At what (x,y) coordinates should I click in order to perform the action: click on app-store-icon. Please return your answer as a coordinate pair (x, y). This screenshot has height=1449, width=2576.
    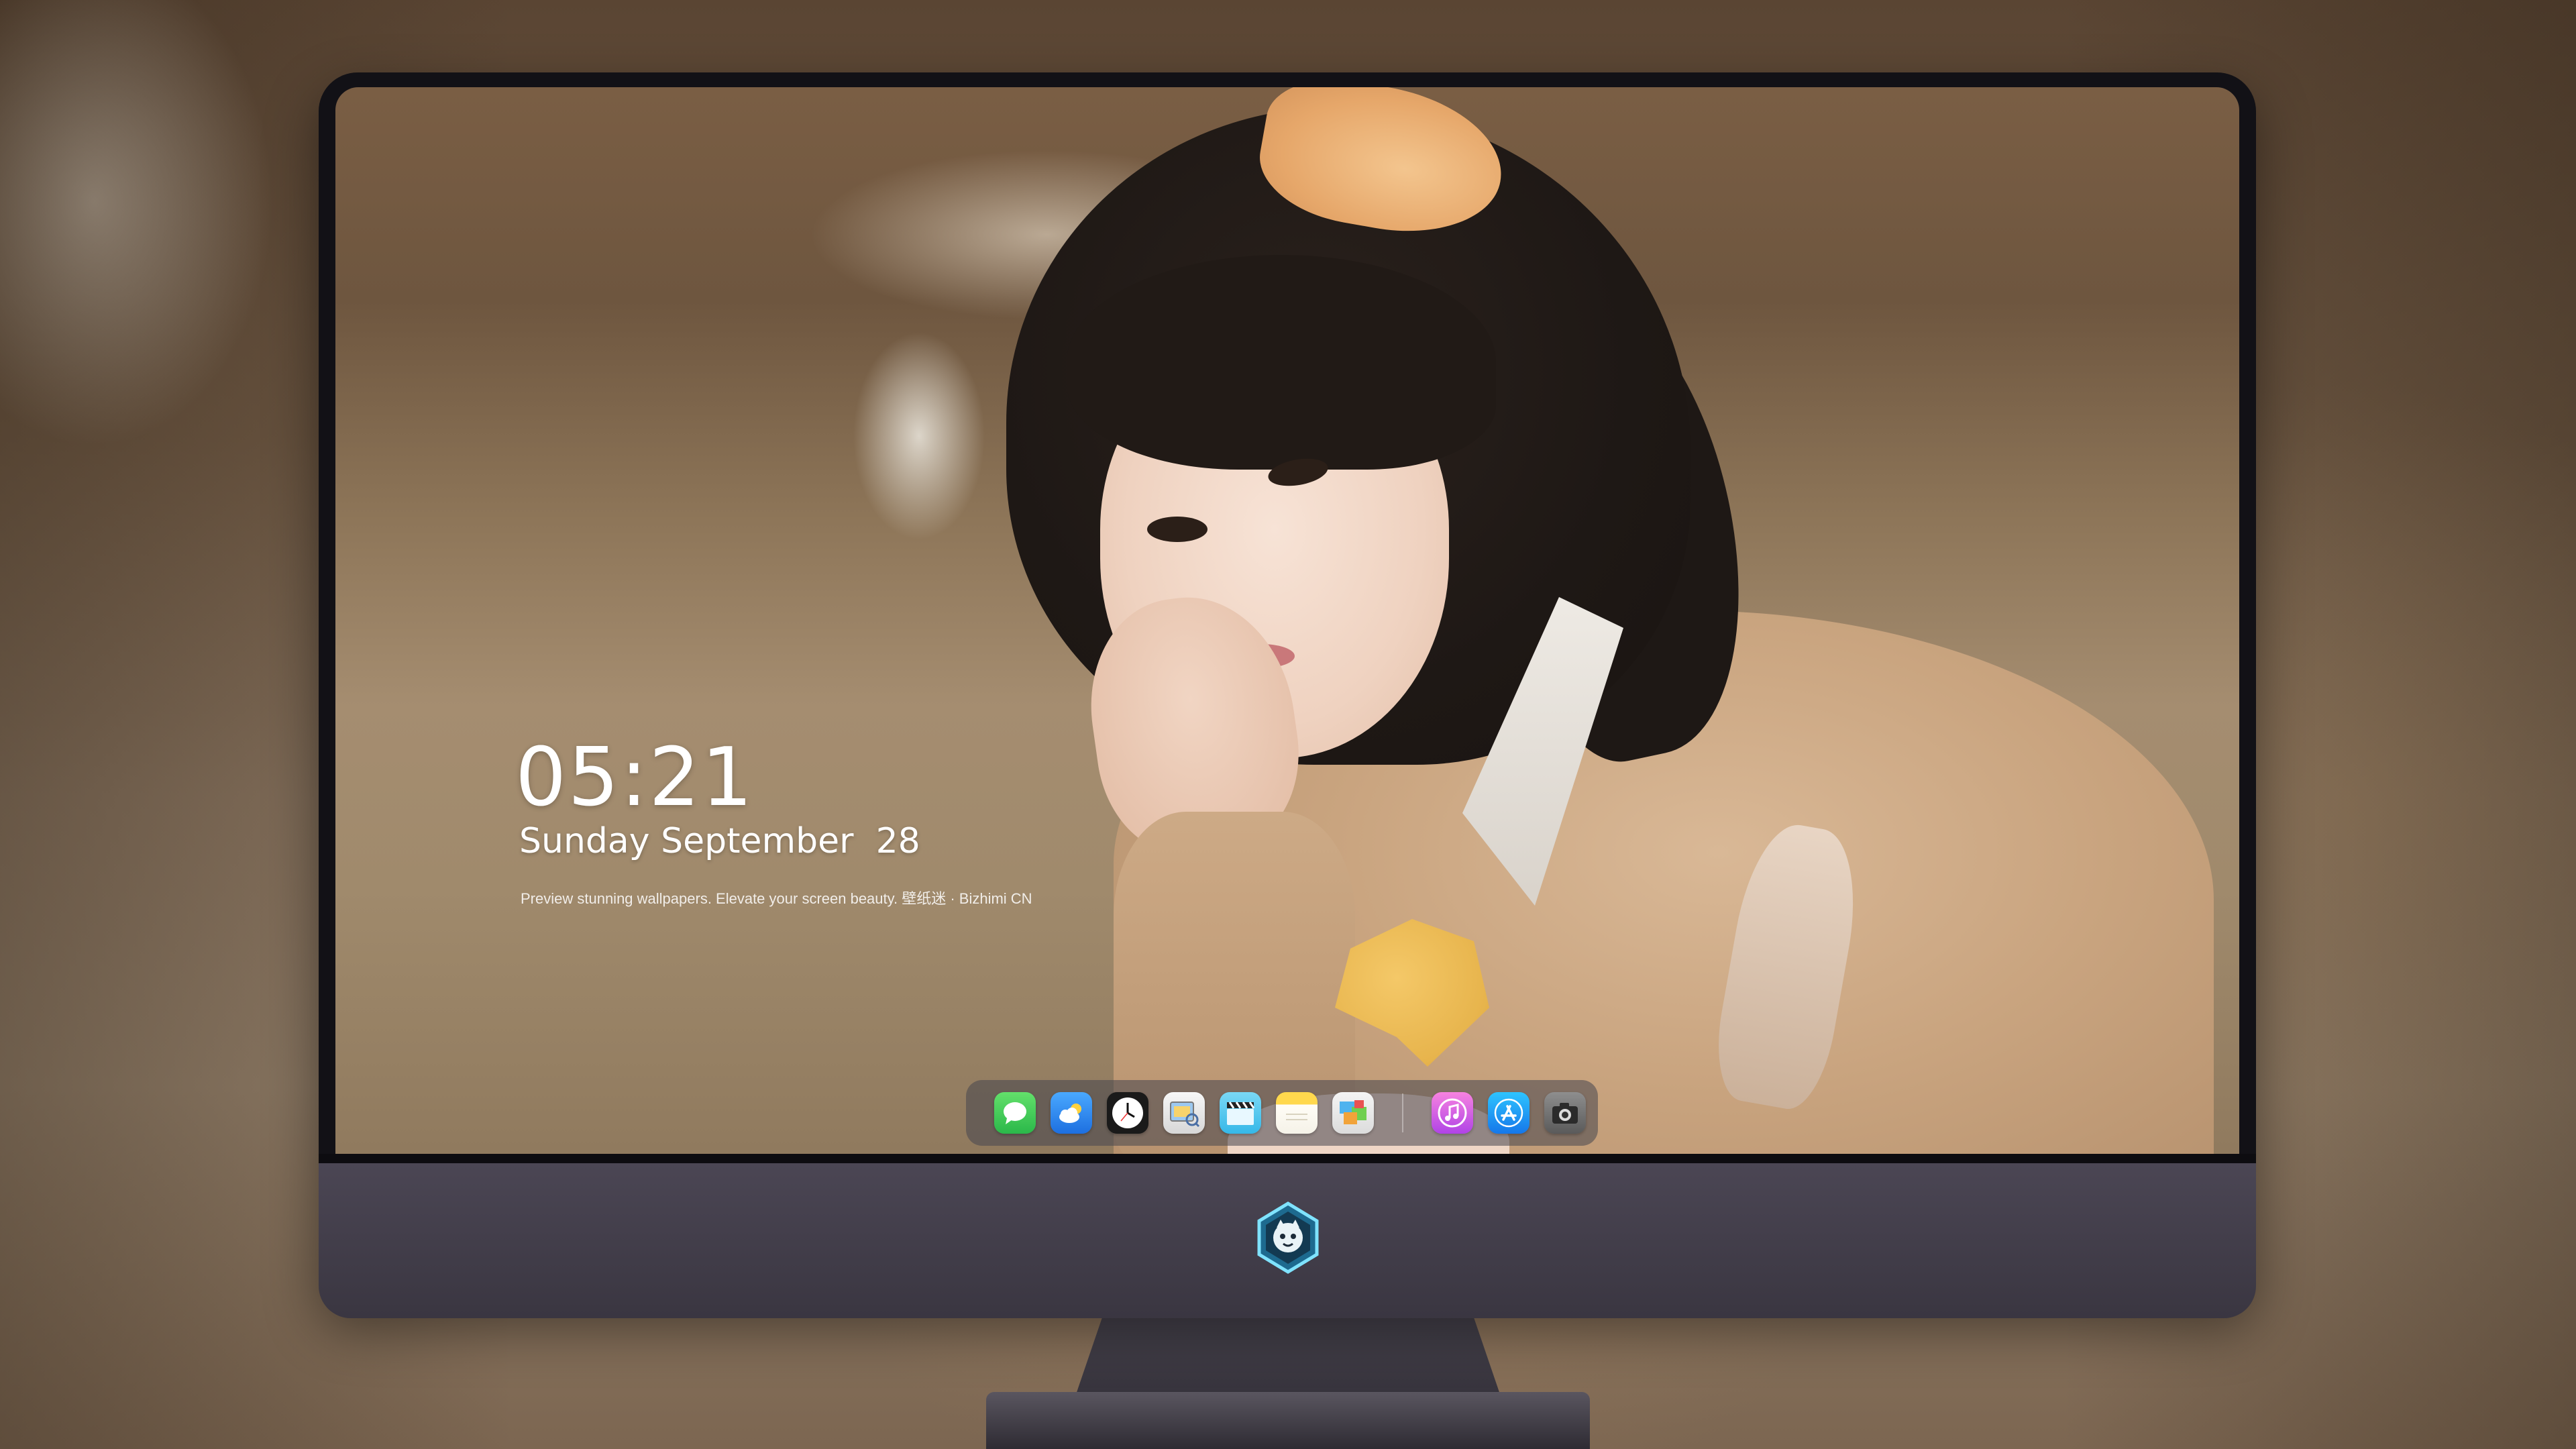
    Looking at the image, I should click on (1508, 1113).